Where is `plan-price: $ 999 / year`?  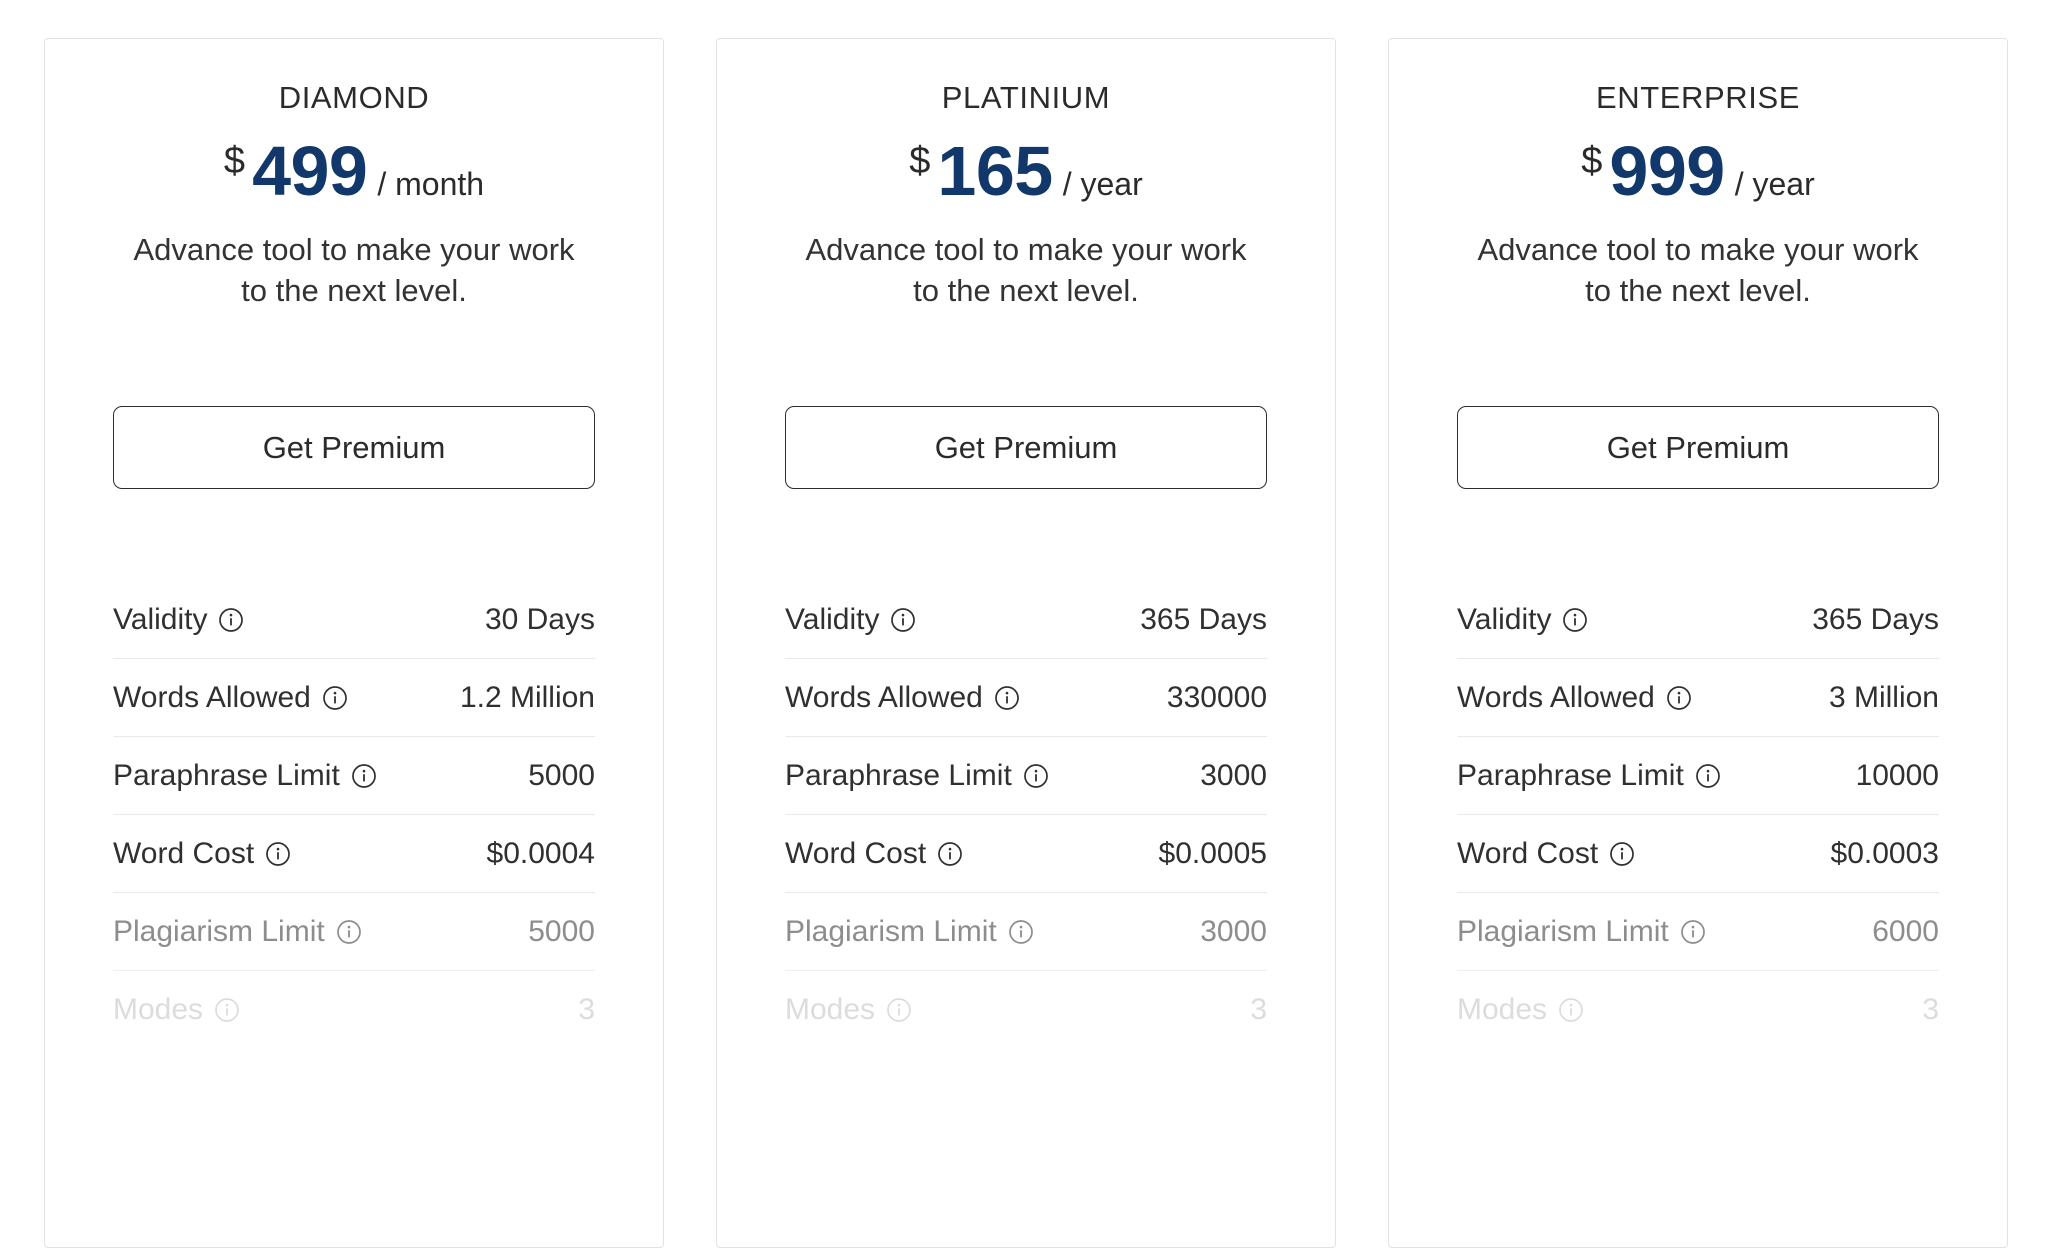 plan-price: $ 999 / year is located at coordinates (1698, 171).